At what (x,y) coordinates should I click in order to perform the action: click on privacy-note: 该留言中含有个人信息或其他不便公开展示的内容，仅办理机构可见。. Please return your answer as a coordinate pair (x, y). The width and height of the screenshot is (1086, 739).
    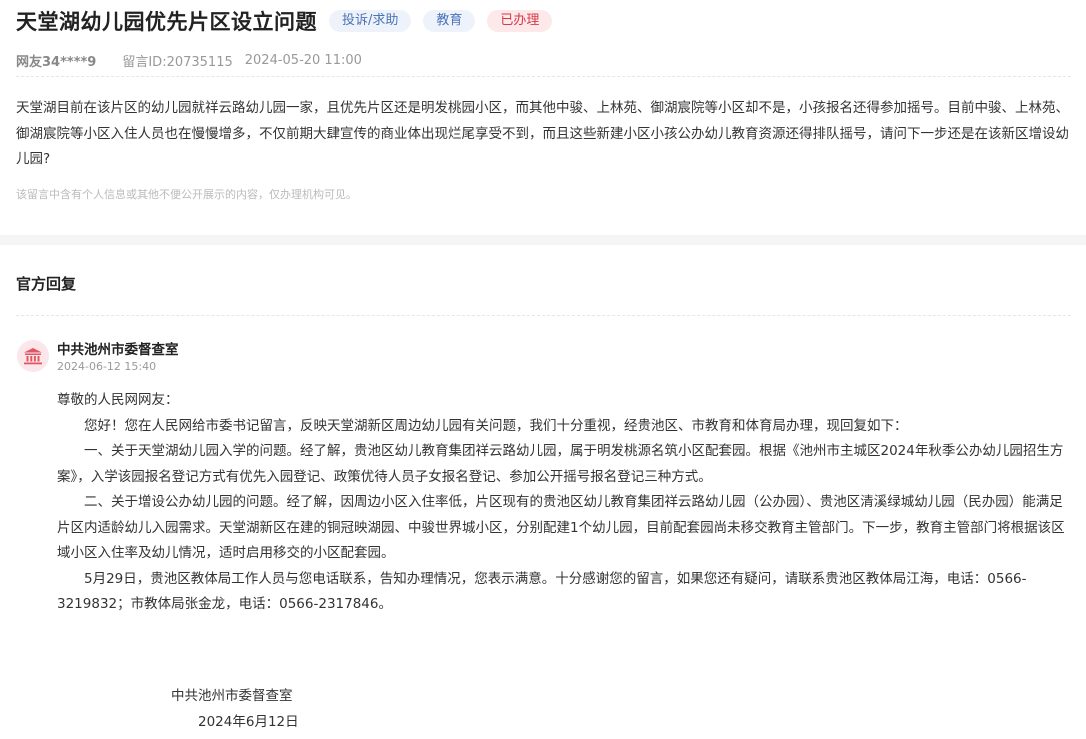
    Looking at the image, I should click on (186, 194).